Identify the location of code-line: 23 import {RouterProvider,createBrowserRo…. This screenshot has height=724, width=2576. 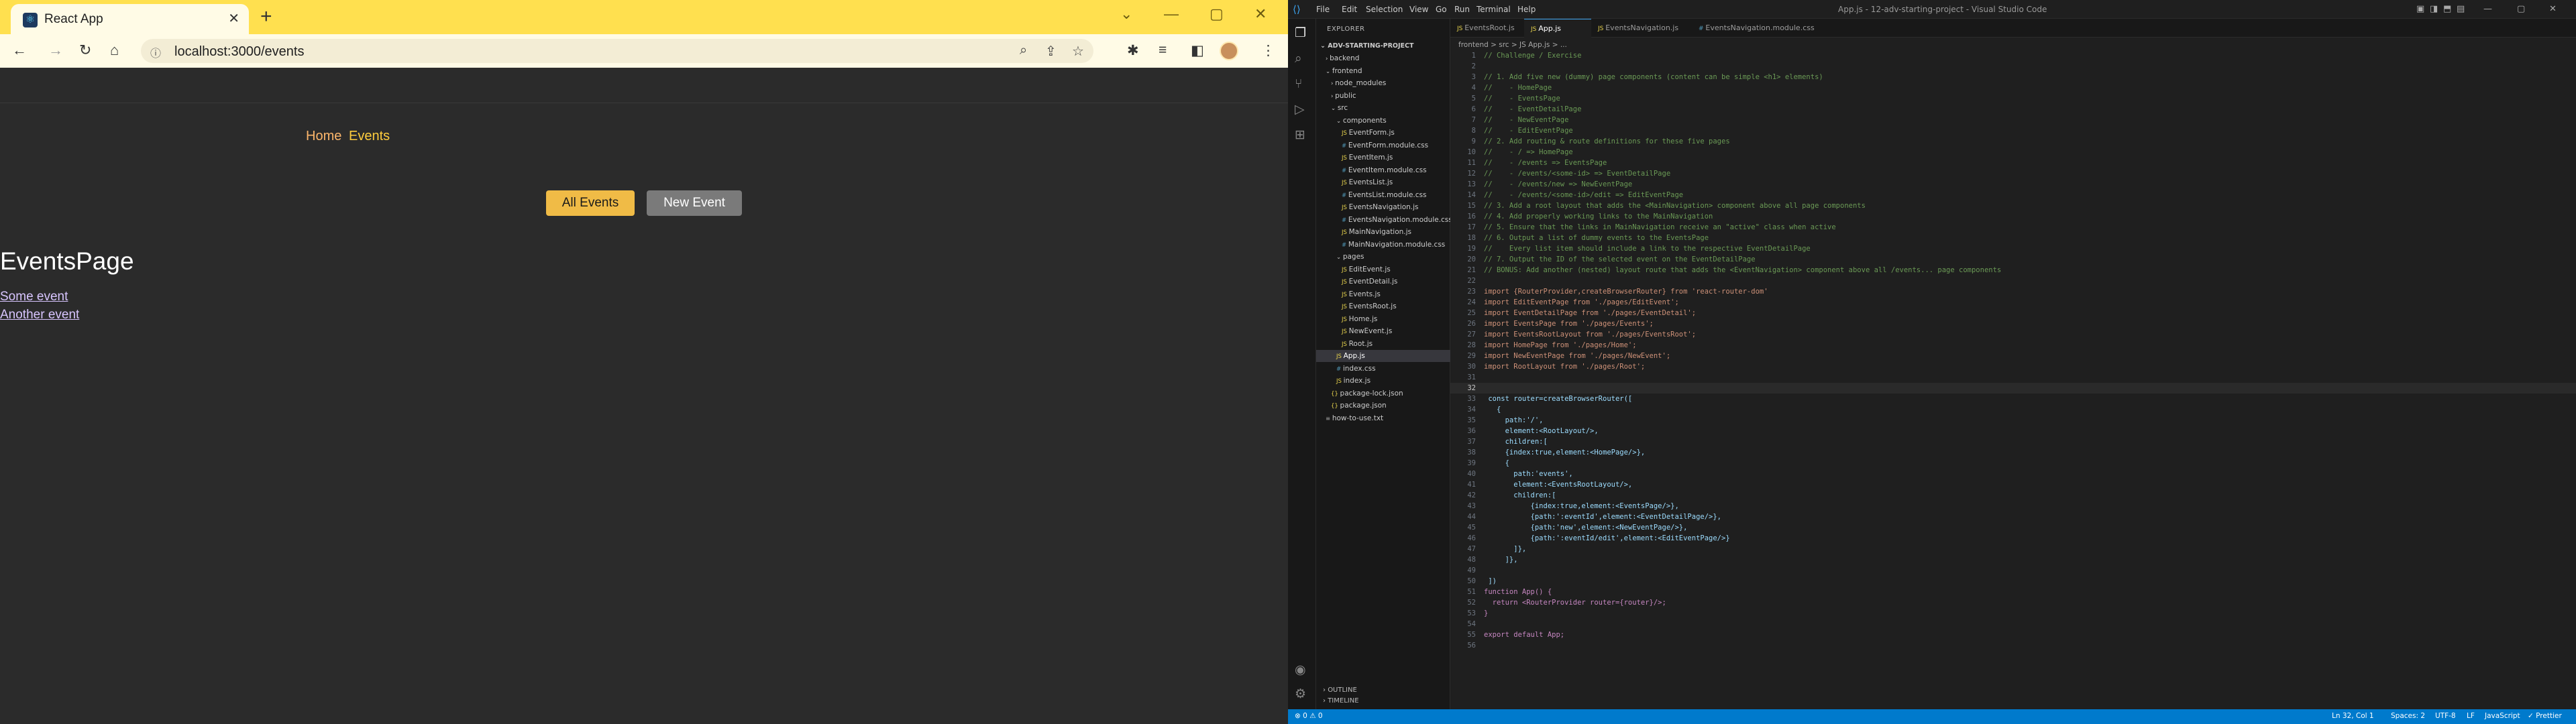
(2013, 291).